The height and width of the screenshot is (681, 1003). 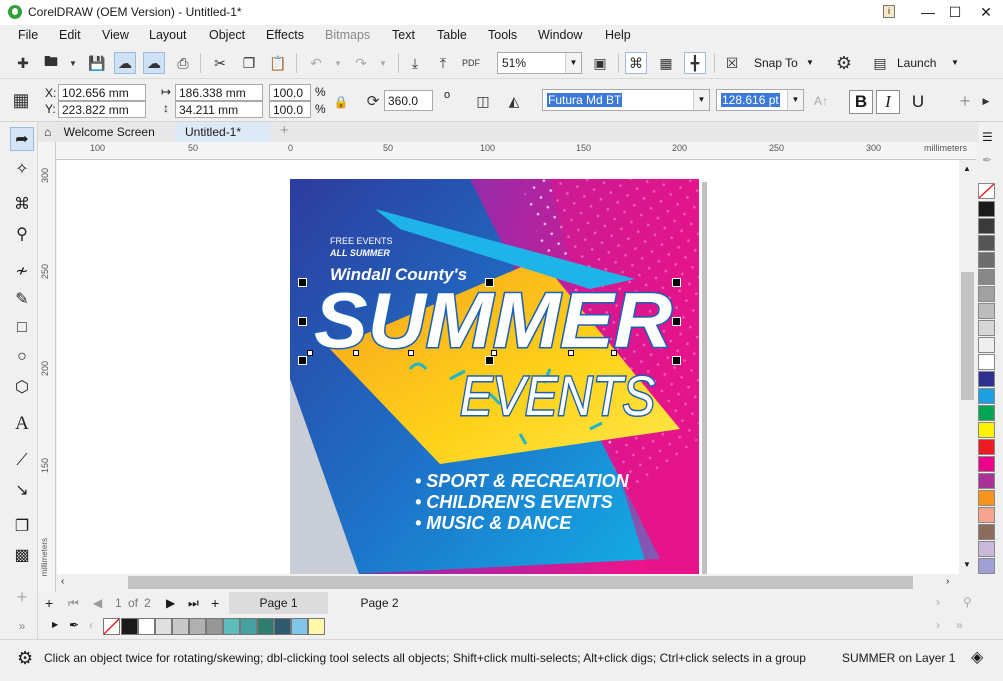 What do you see at coordinates (403, 35) in the screenshot?
I see `menu-text: Text` at bounding box center [403, 35].